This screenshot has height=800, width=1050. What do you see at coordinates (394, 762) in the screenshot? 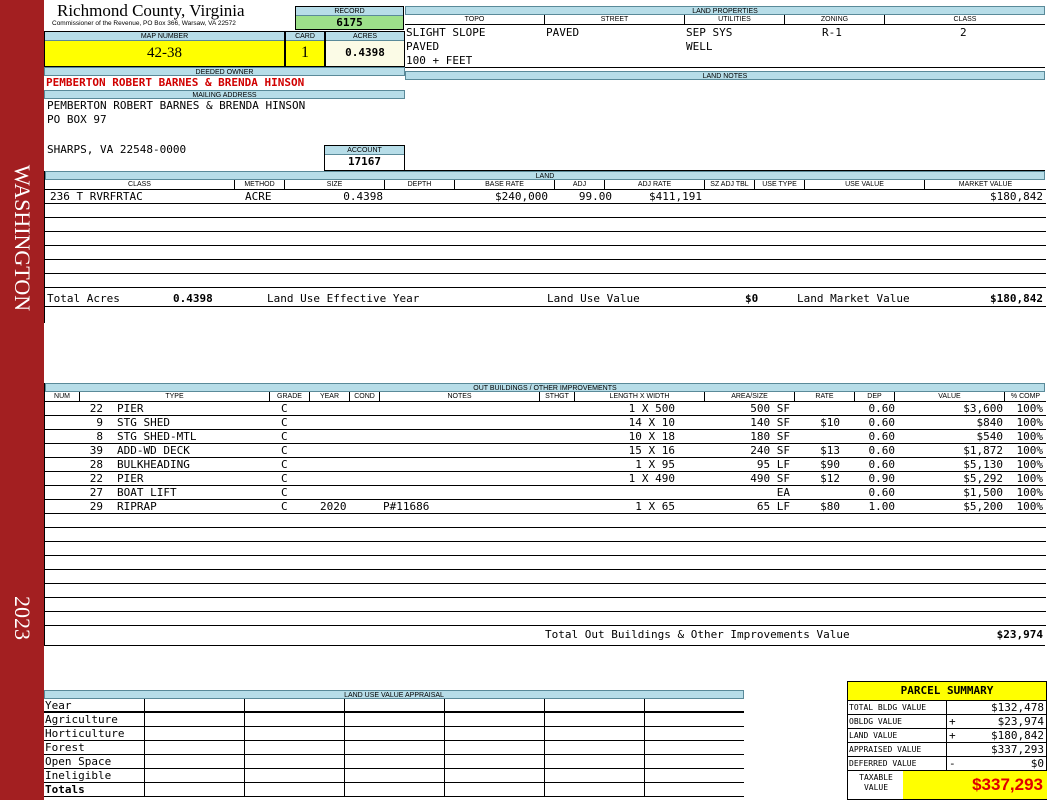
I see `land-use-row: Open Space` at bounding box center [394, 762].